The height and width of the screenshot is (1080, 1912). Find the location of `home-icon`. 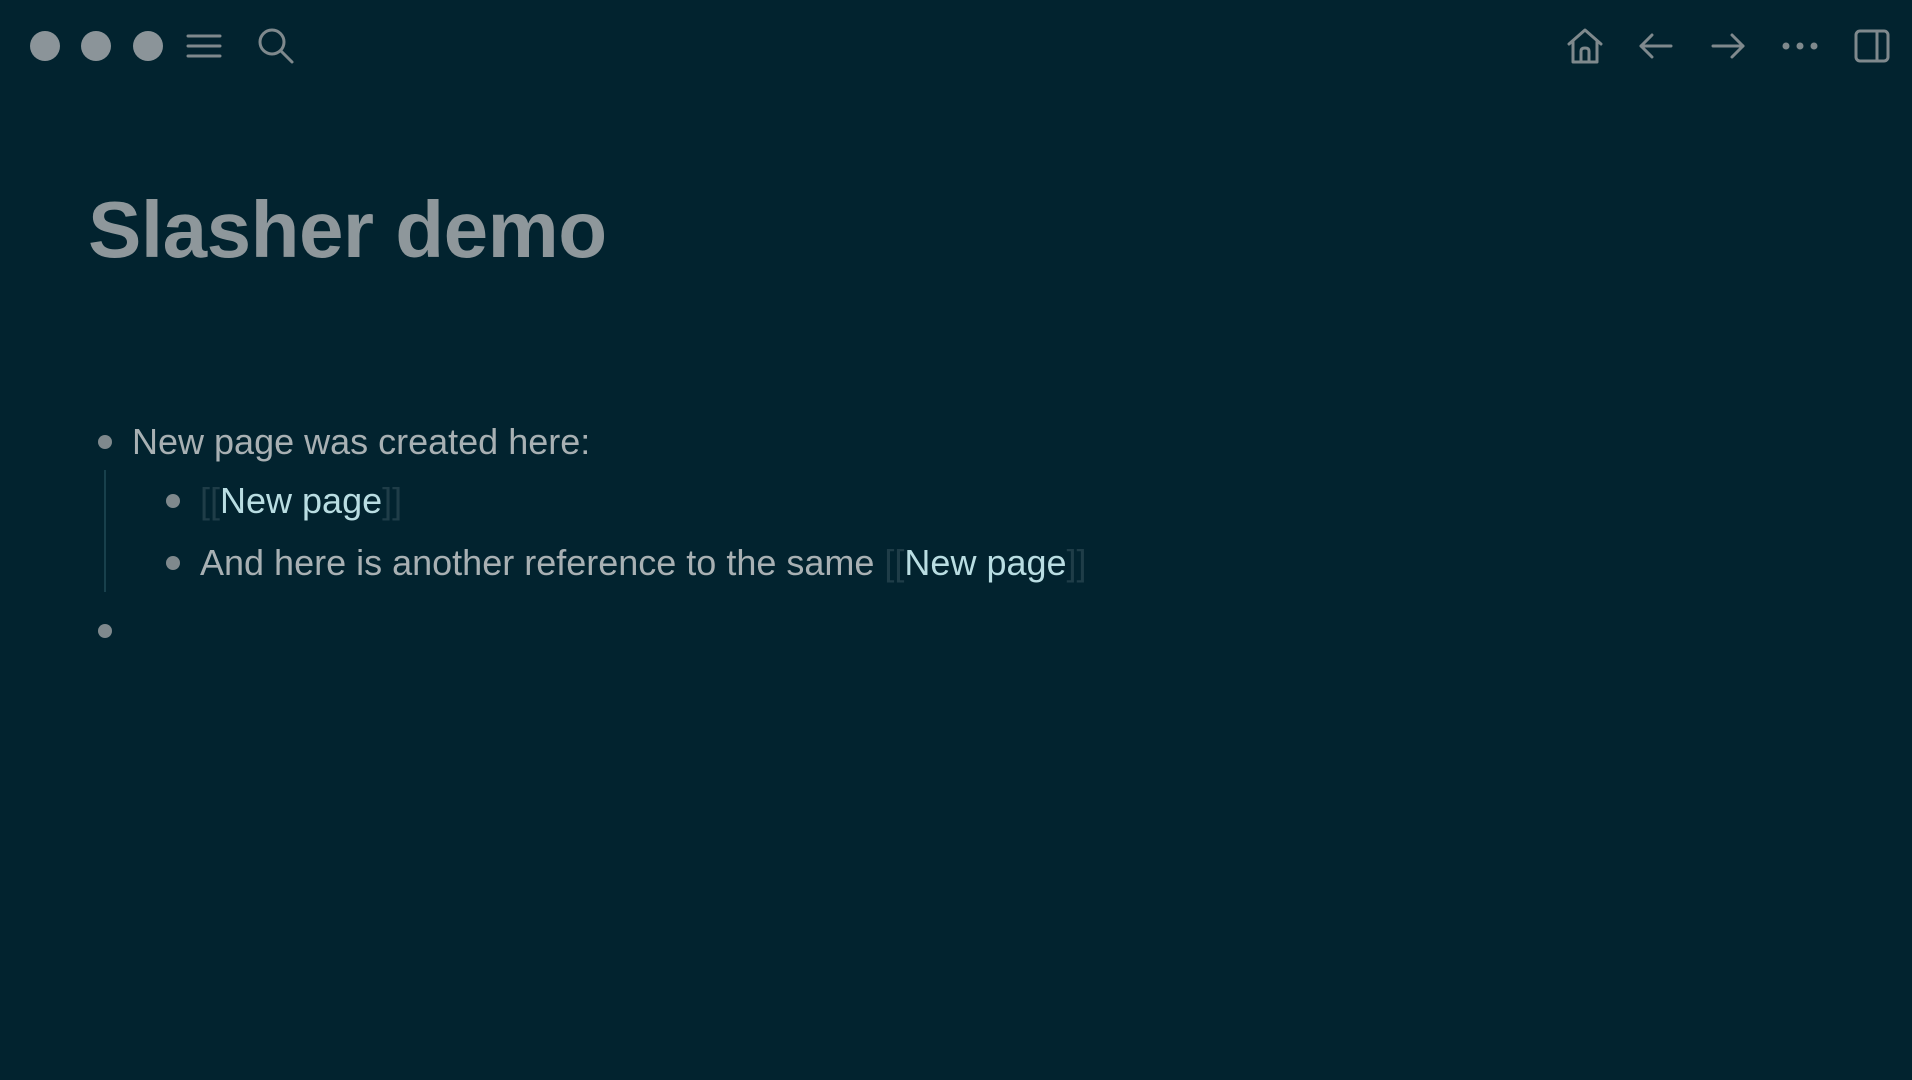

home-icon is located at coordinates (1585, 46).